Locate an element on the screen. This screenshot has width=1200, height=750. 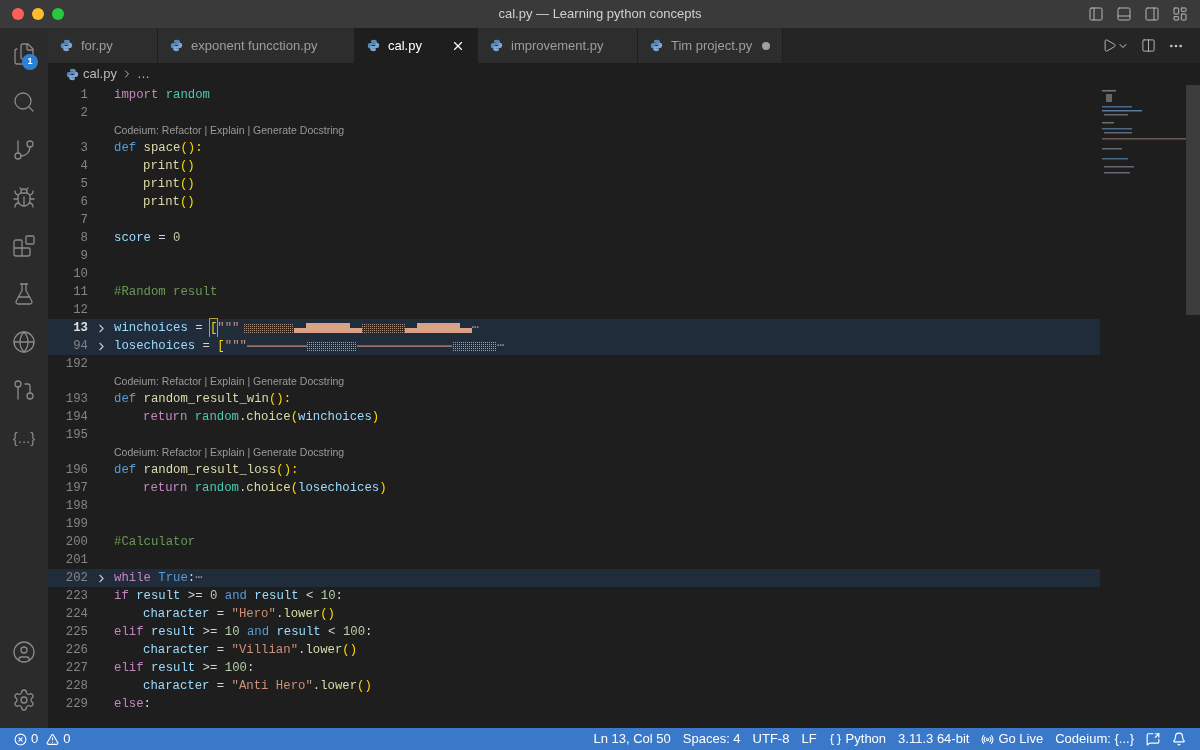
status-item: Python is located at coordinates (866, 739).